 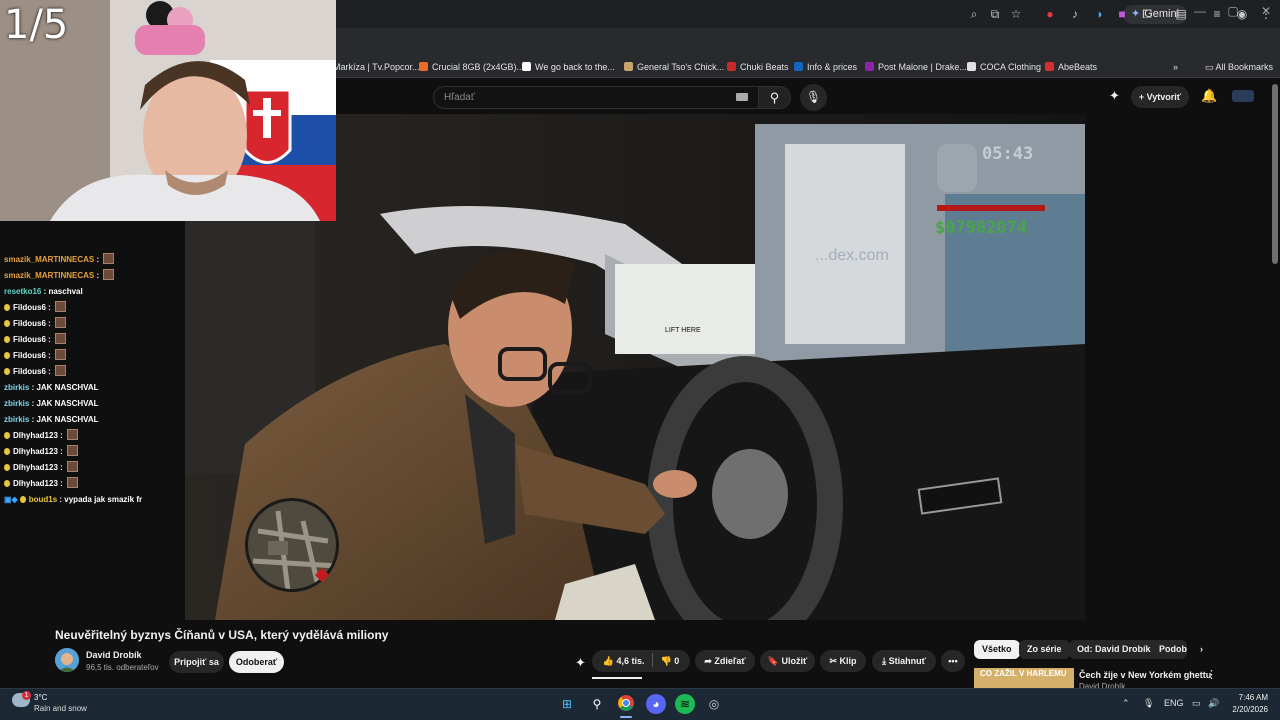 I want to click on recommendation-title: Čech žije v New Yorkém ghettu, so click(x=1145, y=675).